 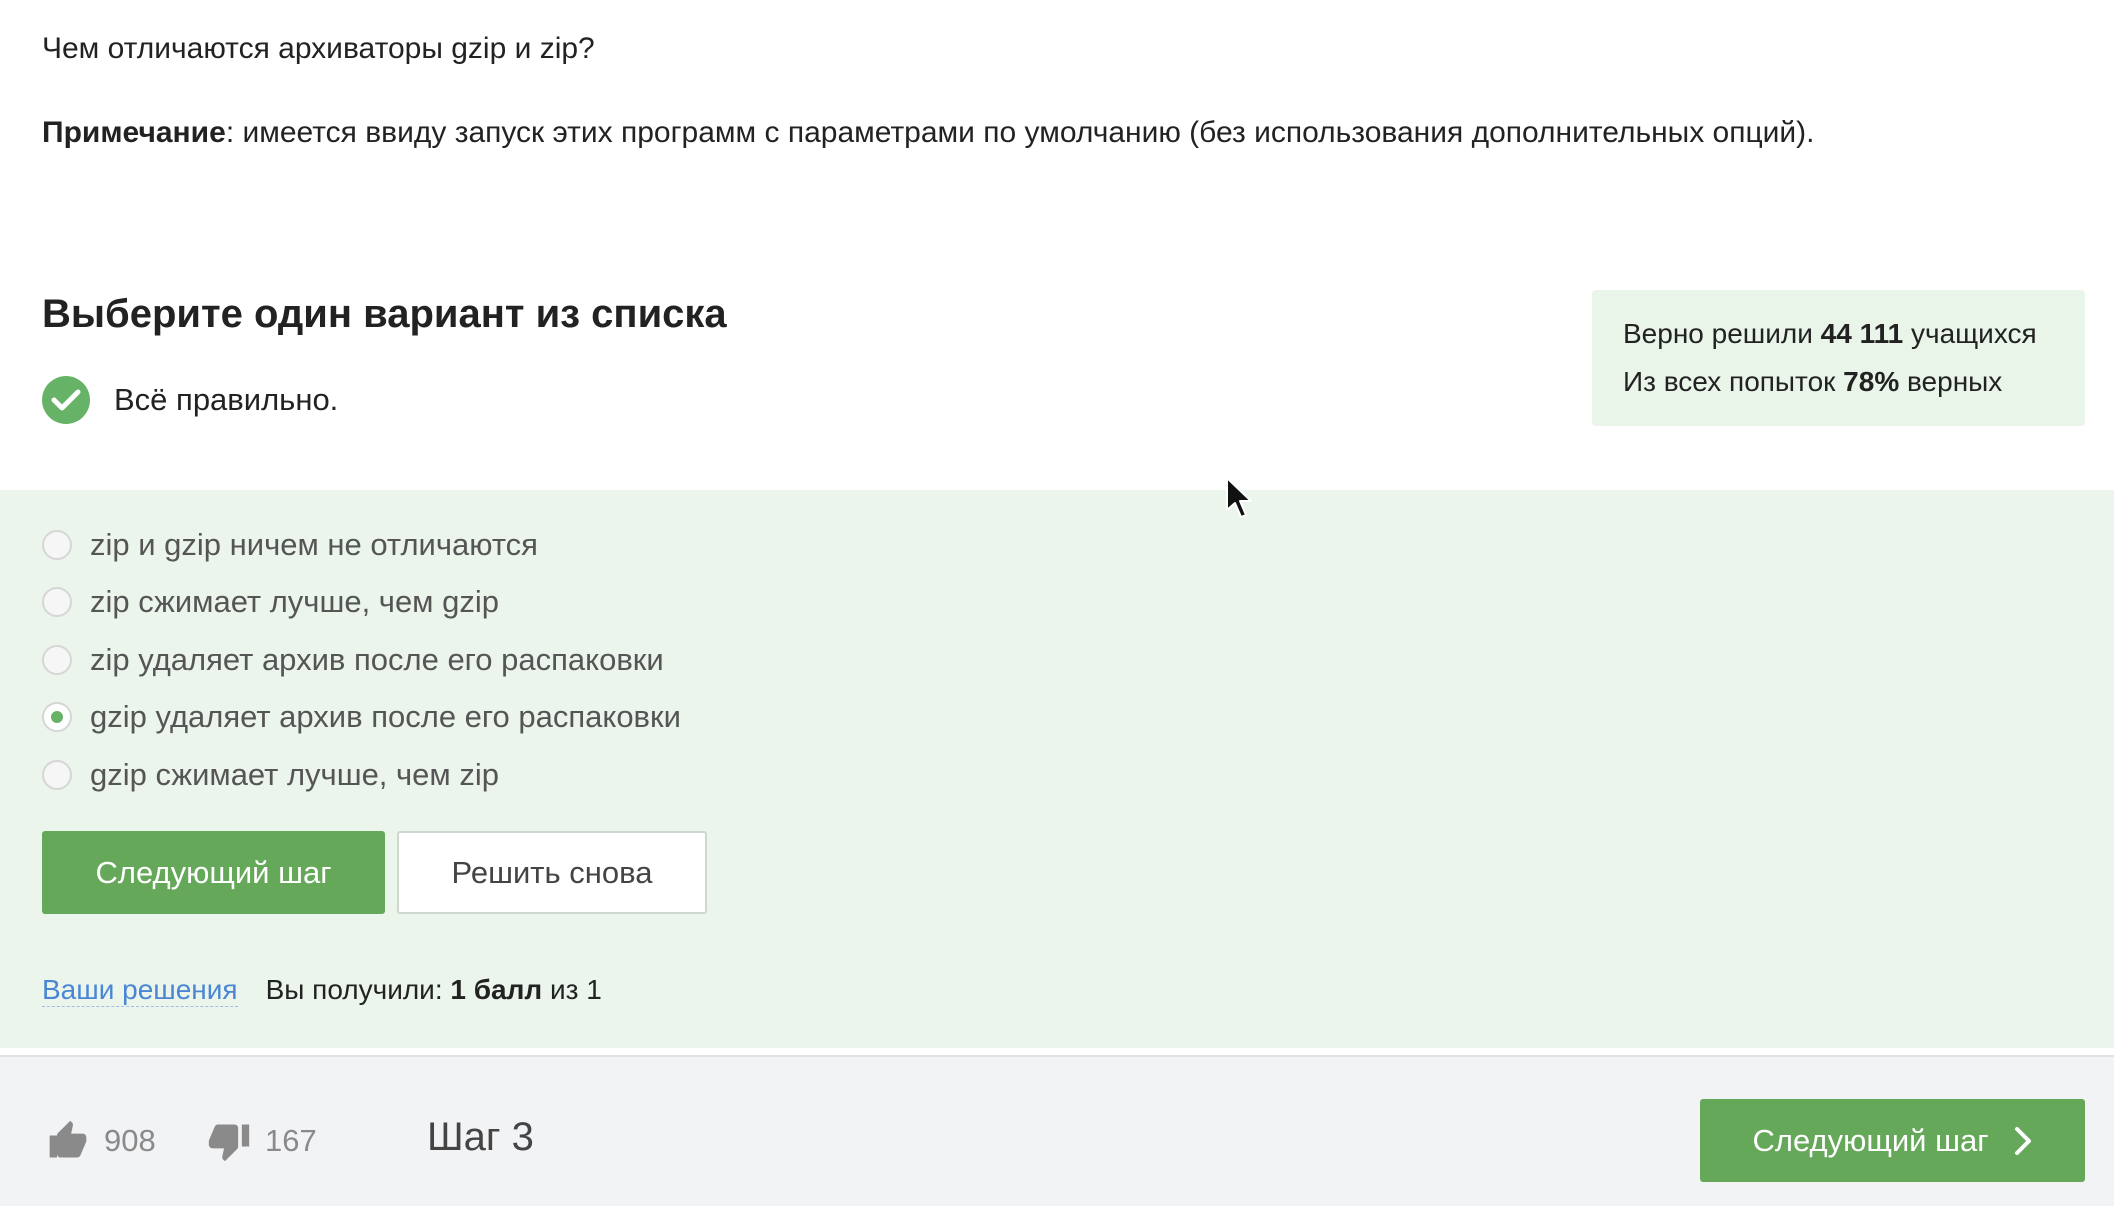 I want to click on correct-status: Всё правильно., so click(x=190, y=400).